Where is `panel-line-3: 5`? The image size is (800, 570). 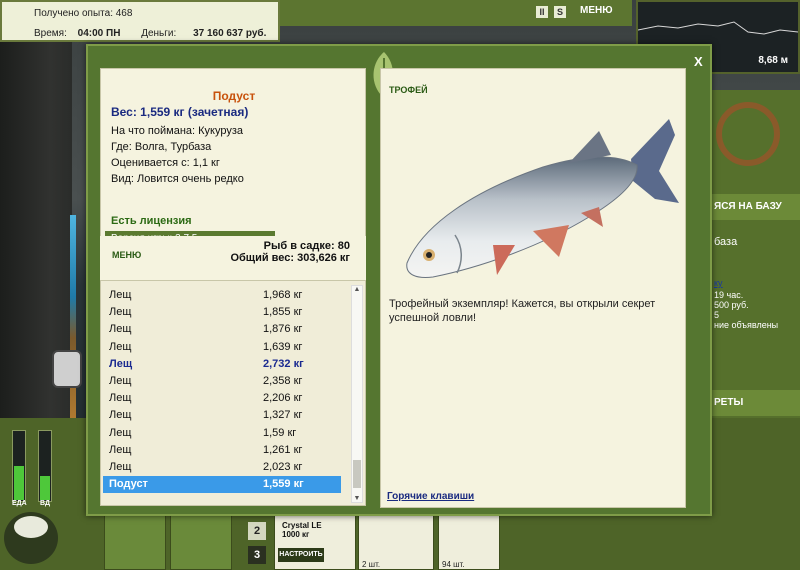
panel-line-3: 5 is located at coordinates (717, 315).